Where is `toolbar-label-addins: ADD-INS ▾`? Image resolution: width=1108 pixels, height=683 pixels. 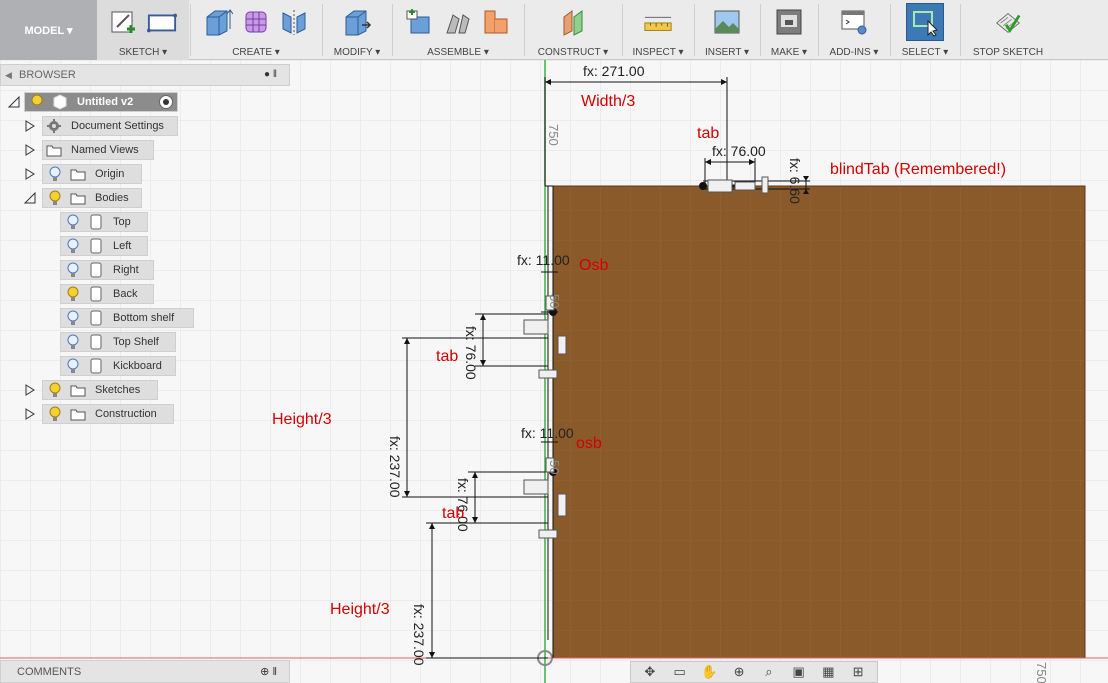
toolbar-label-addins: ADD-INS ▾ is located at coordinates (854, 52).